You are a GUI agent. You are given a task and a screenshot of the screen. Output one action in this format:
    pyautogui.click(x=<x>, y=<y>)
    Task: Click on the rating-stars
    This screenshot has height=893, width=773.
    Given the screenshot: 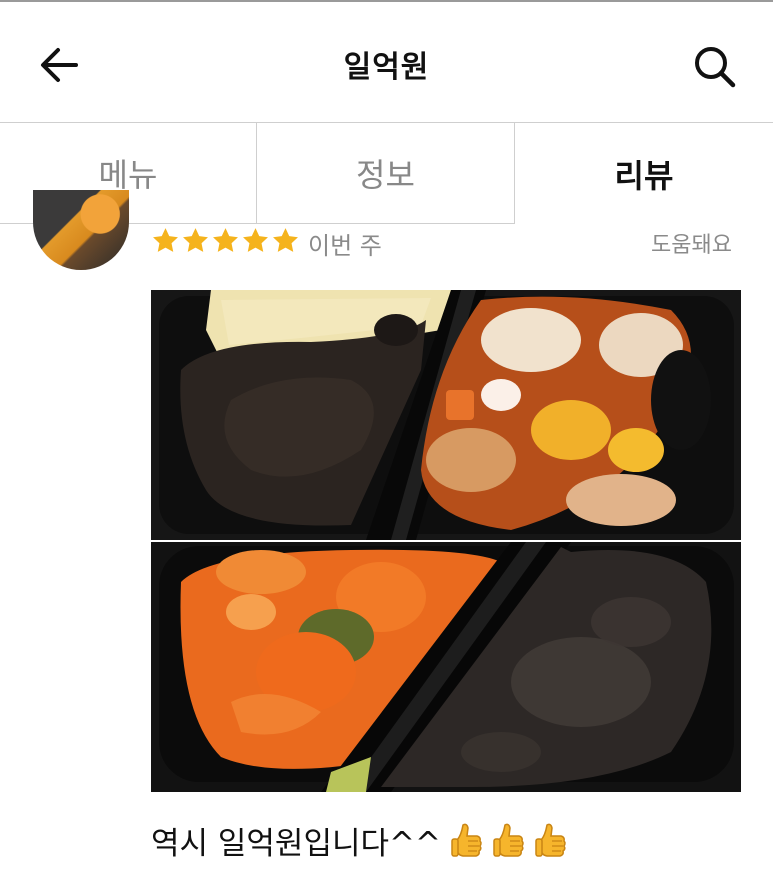 What is the action you would take?
    pyautogui.click(x=225, y=241)
    